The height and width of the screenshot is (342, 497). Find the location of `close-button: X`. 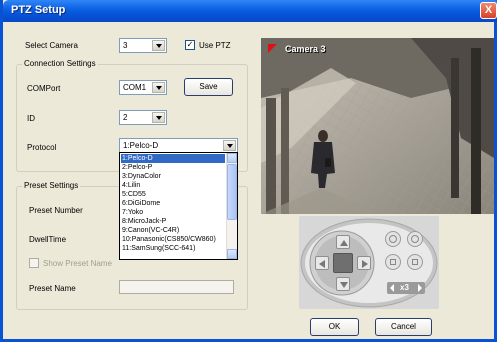

close-button: X is located at coordinates (488, 10).